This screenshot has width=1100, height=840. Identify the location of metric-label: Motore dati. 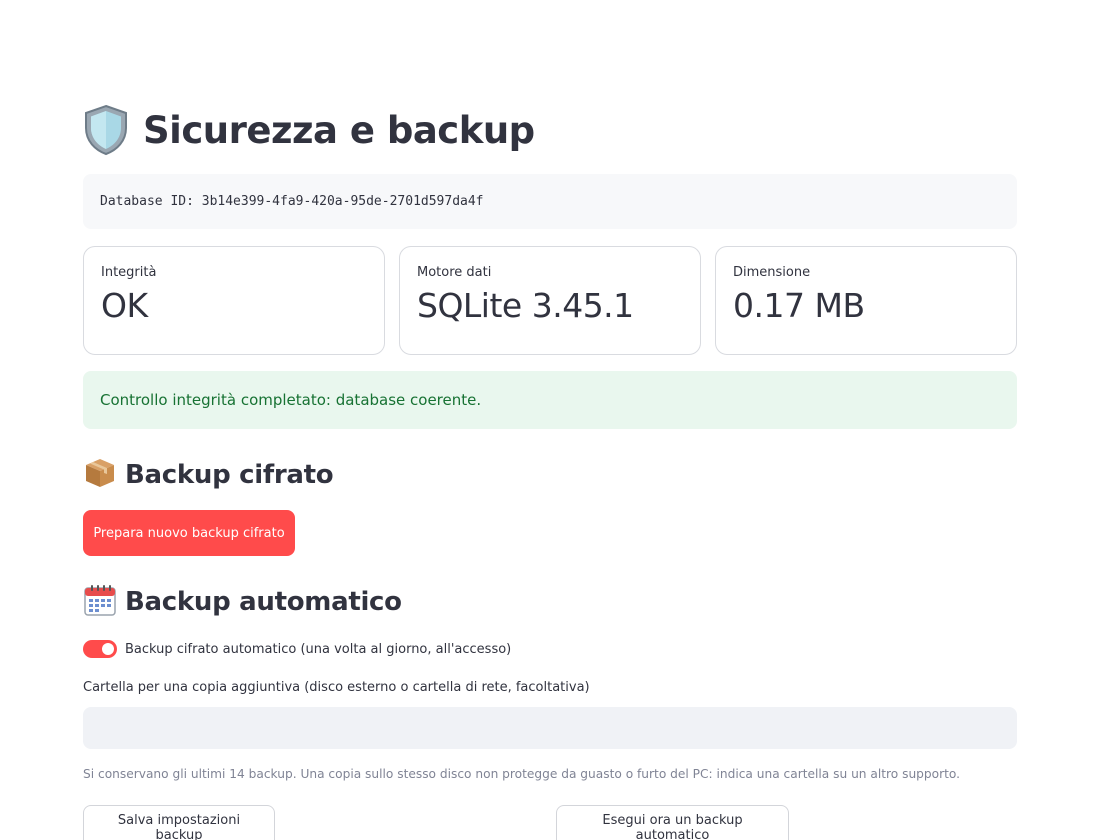
(454, 272).